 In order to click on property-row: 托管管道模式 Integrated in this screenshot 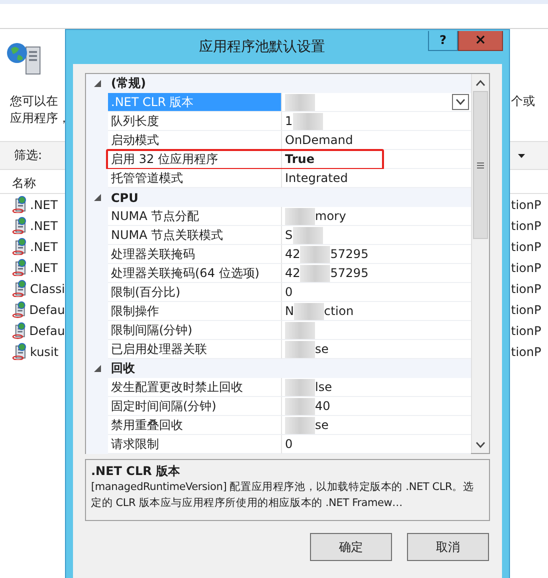, I will do `click(278, 178)`.